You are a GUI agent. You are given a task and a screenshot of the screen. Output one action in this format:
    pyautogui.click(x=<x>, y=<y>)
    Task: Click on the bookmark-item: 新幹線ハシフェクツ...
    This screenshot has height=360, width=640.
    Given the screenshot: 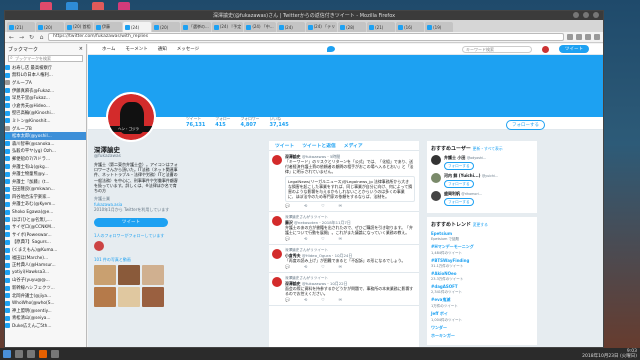 What is the action you would take?
    pyautogui.click(x=45, y=288)
    